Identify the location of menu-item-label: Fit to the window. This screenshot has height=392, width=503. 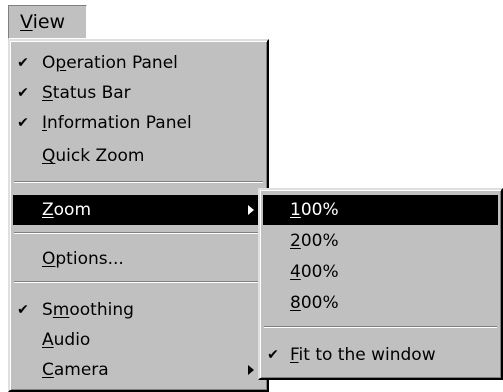
(363, 355).